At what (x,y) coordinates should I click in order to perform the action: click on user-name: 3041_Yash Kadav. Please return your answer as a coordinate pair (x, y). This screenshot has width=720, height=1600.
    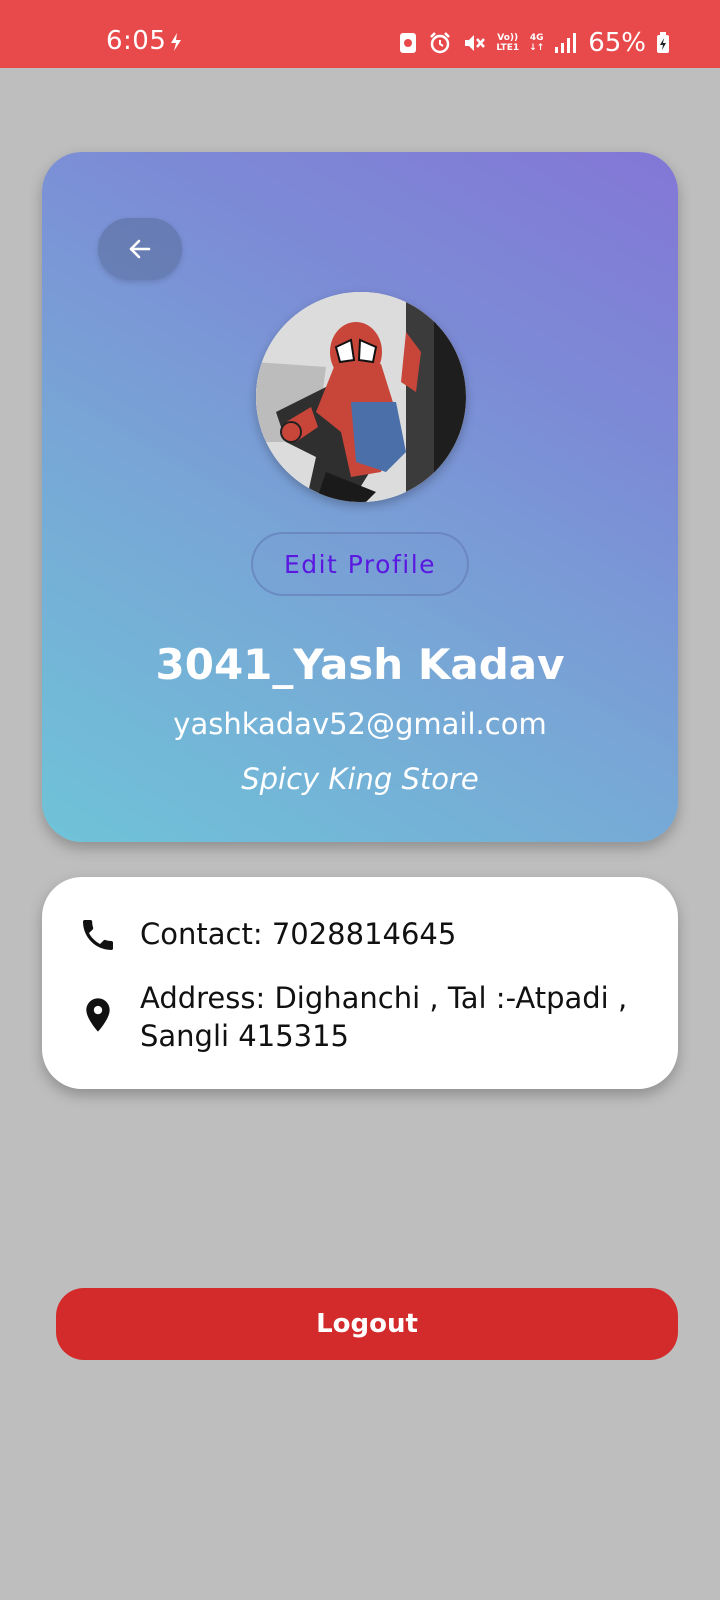
    Looking at the image, I should click on (360, 664).